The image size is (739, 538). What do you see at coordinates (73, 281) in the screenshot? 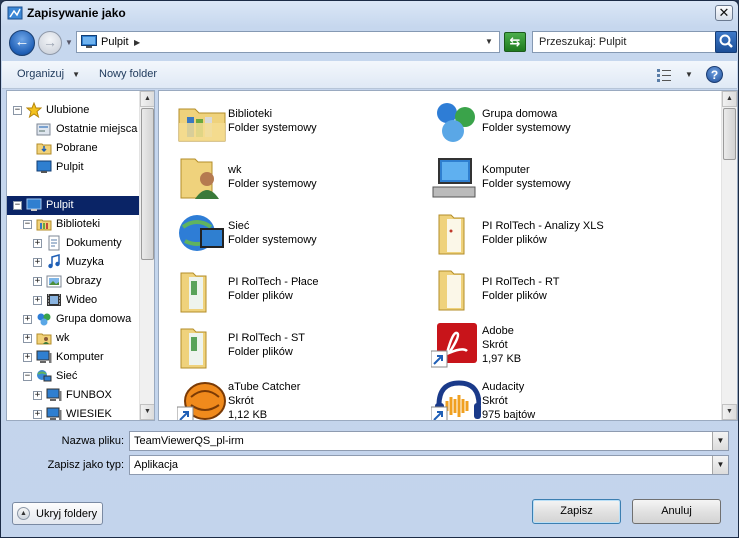
I see `nav-item-pictures: + Obrazy` at bounding box center [73, 281].